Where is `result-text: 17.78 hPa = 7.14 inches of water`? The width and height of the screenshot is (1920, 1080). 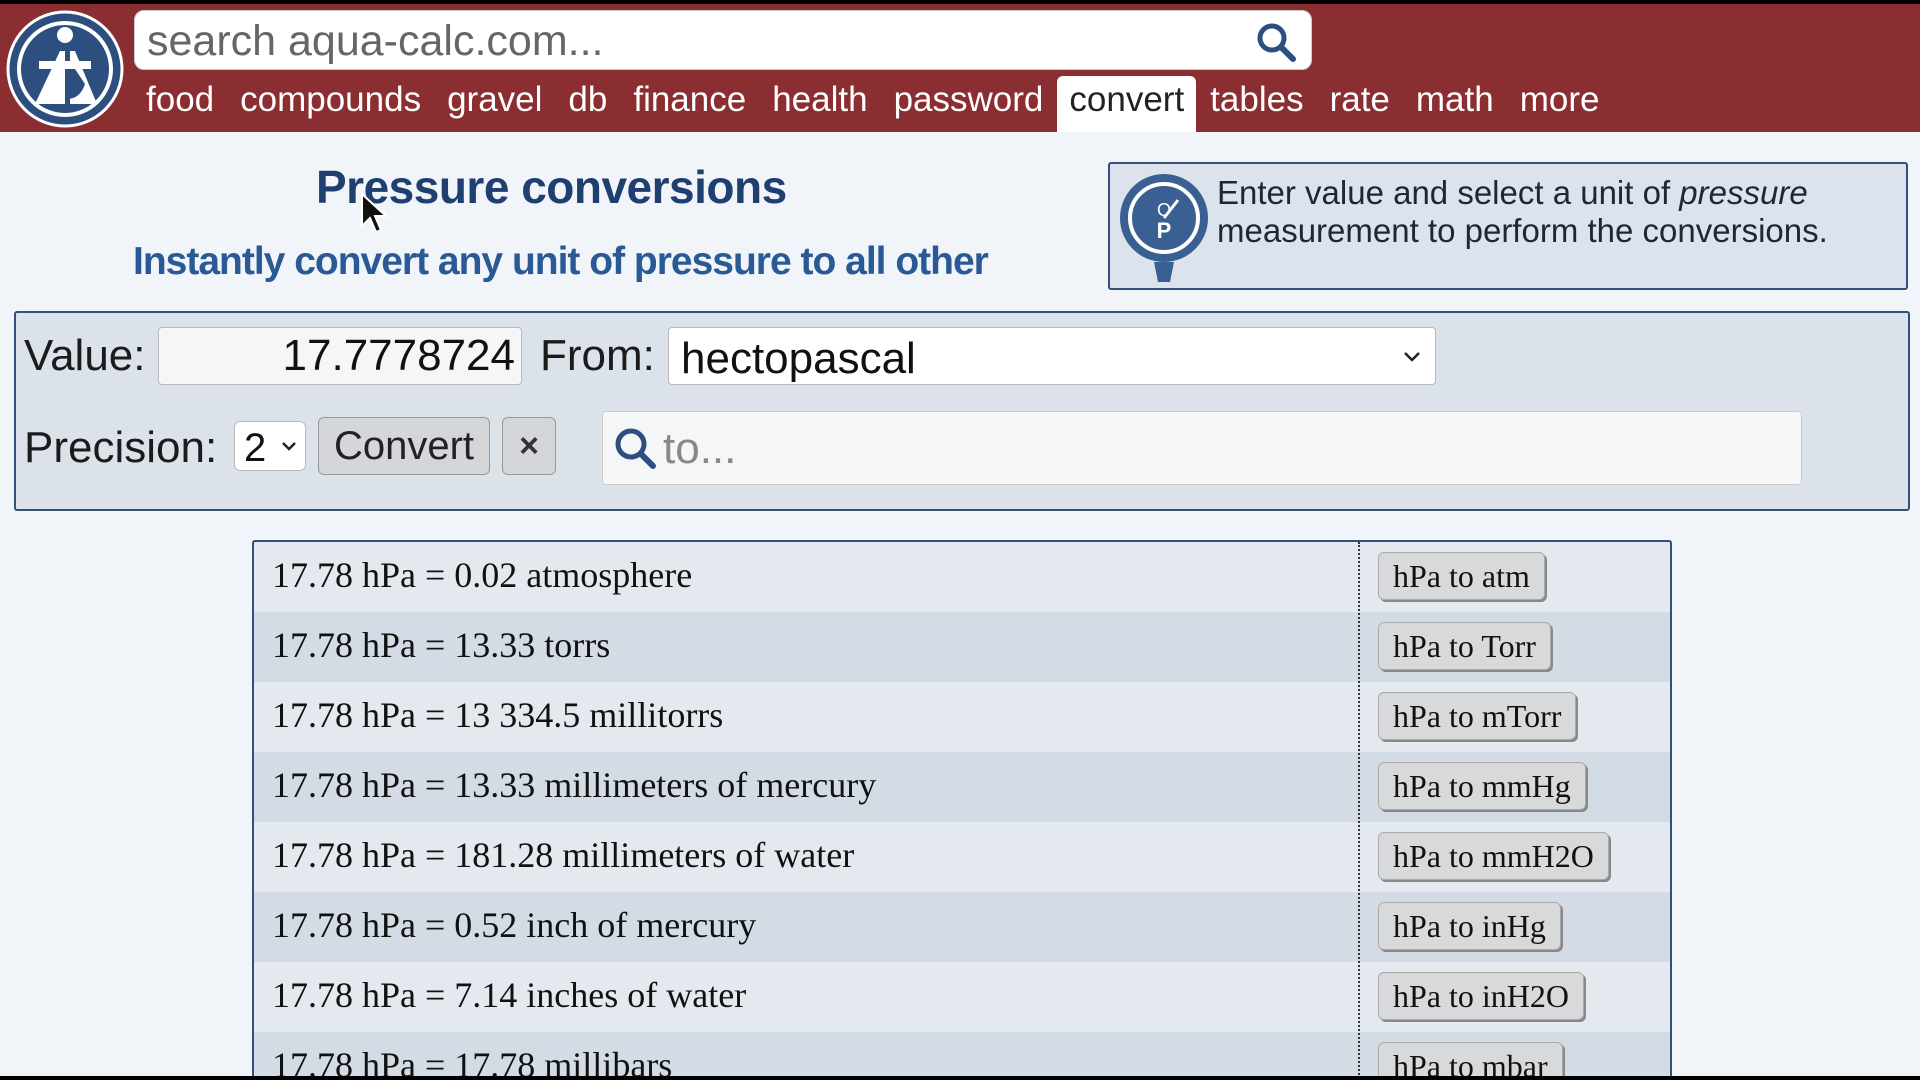
result-text: 17.78 hPa = 7.14 inches of water is located at coordinates (509, 995).